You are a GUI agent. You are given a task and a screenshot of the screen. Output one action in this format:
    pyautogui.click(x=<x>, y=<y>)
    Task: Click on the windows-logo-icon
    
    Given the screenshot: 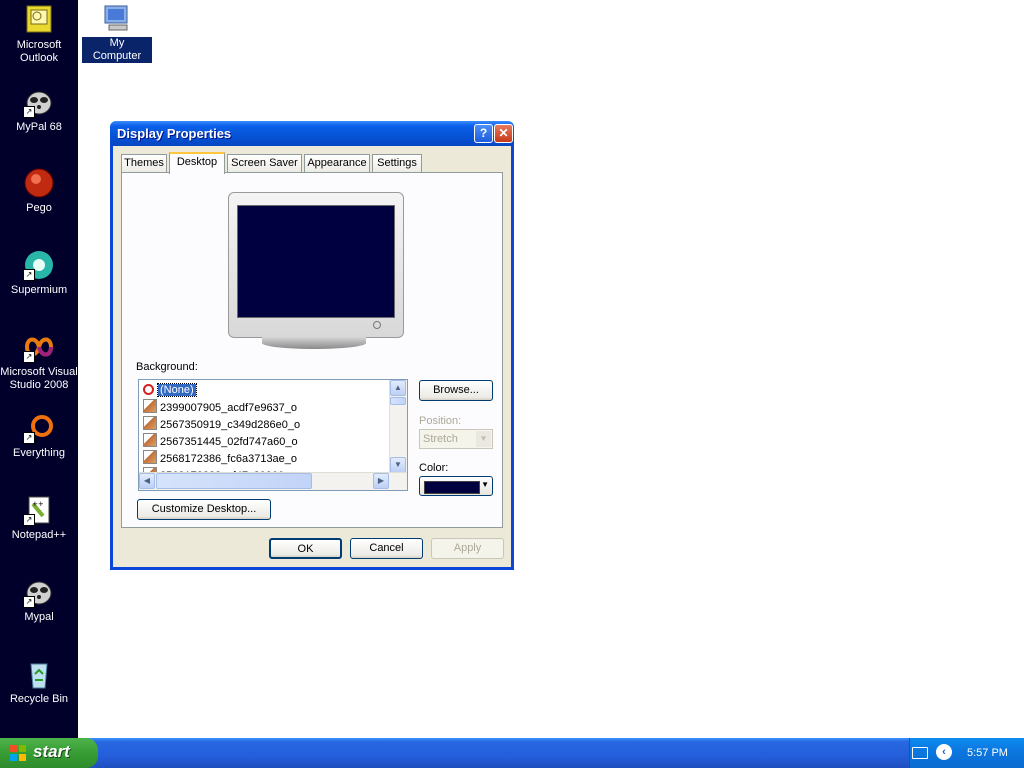 What is the action you would take?
    pyautogui.click(x=18, y=753)
    